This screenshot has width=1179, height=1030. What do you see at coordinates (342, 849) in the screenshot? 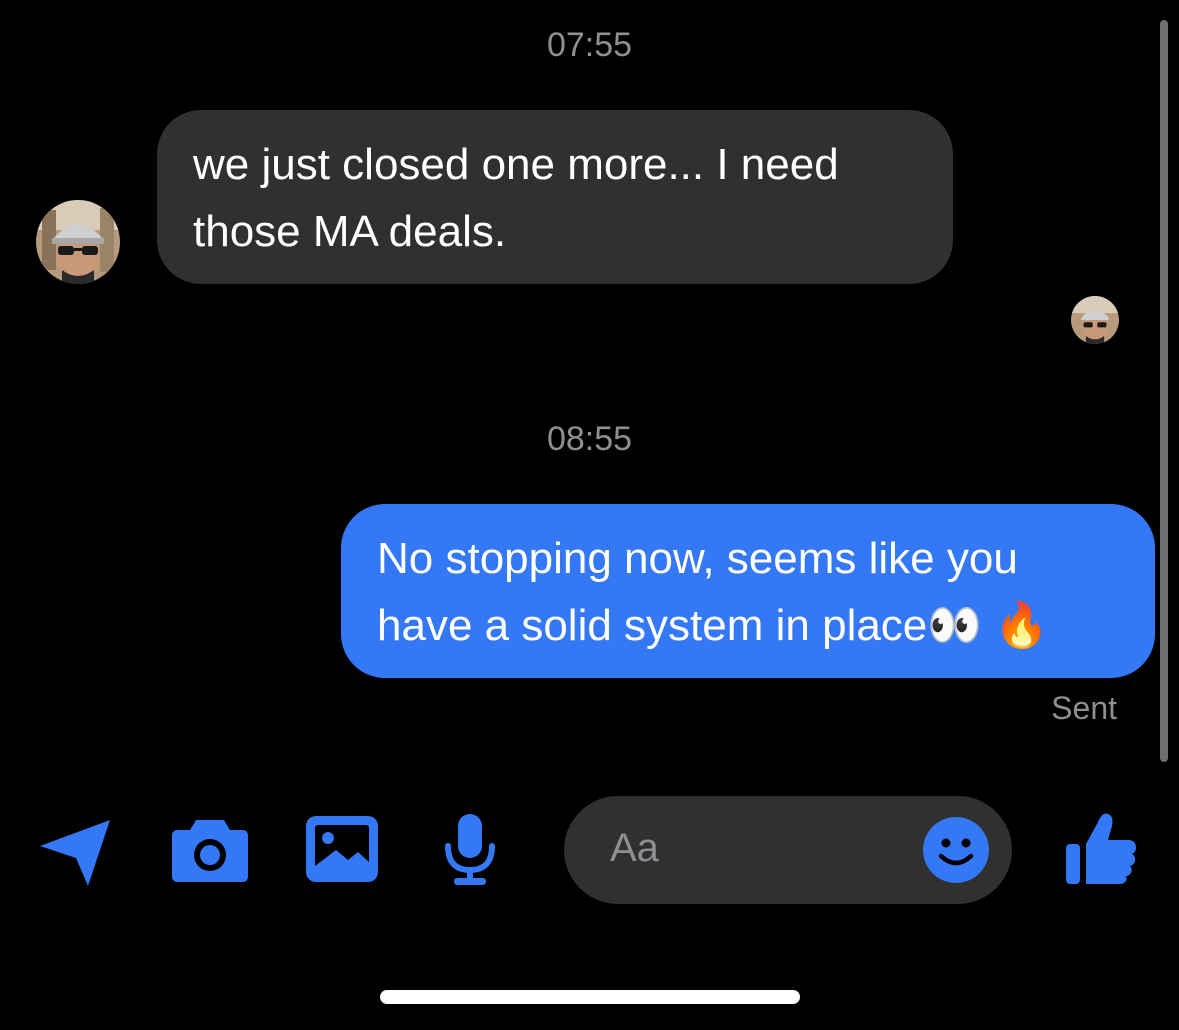
I see `photo-gallery-icon` at bounding box center [342, 849].